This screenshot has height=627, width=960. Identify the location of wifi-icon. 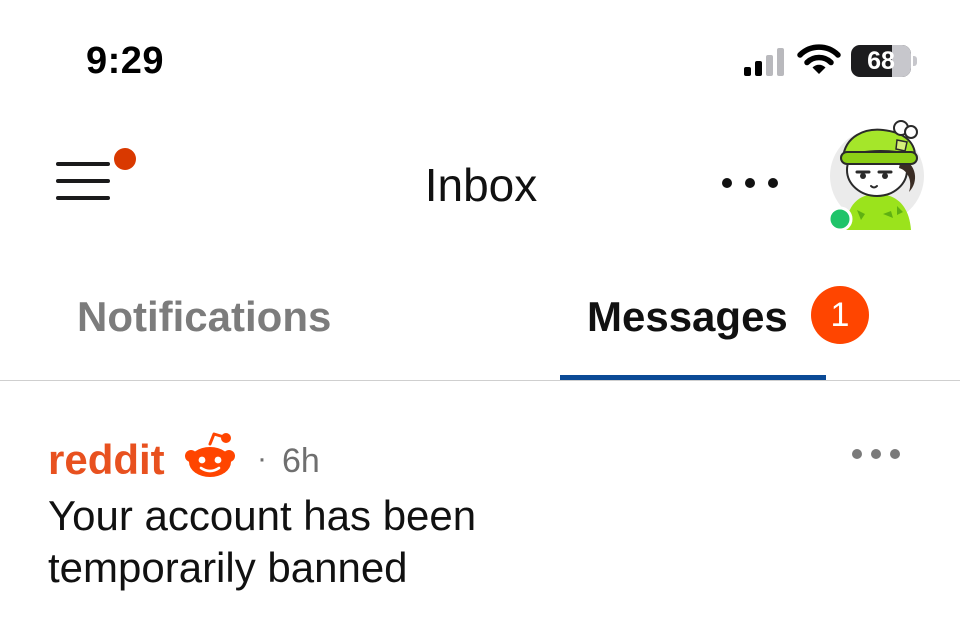
(819, 59).